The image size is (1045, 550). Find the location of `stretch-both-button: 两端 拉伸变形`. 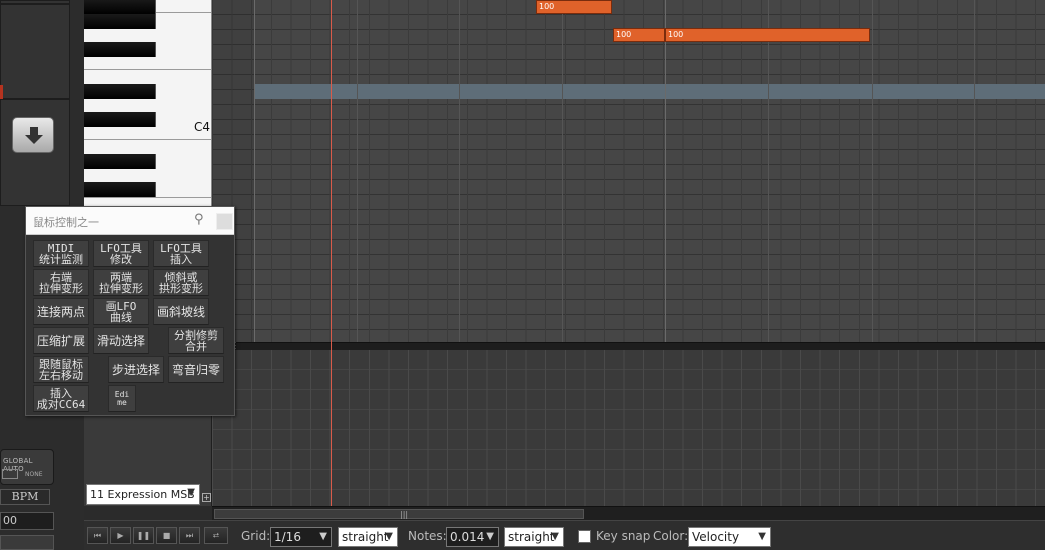

stretch-both-button: 两端 拉伸变形 is located at coordinates (121, 282).